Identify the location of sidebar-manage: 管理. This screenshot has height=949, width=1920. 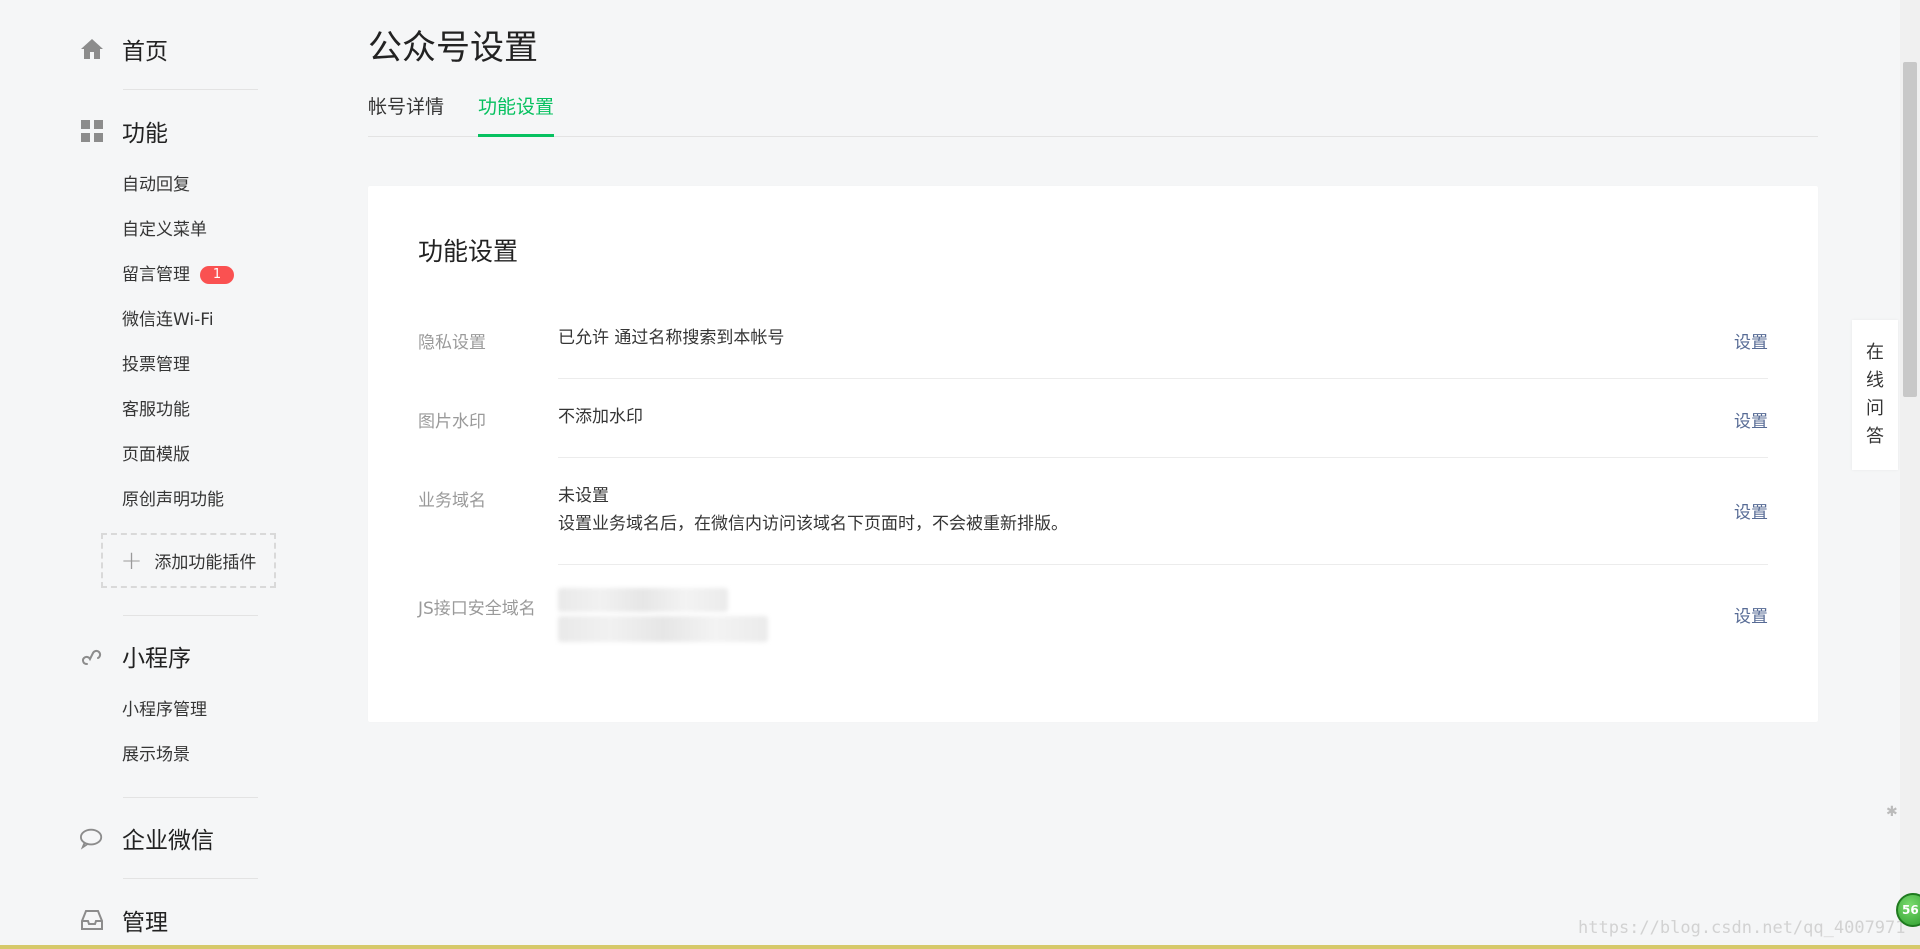
(124, 920).